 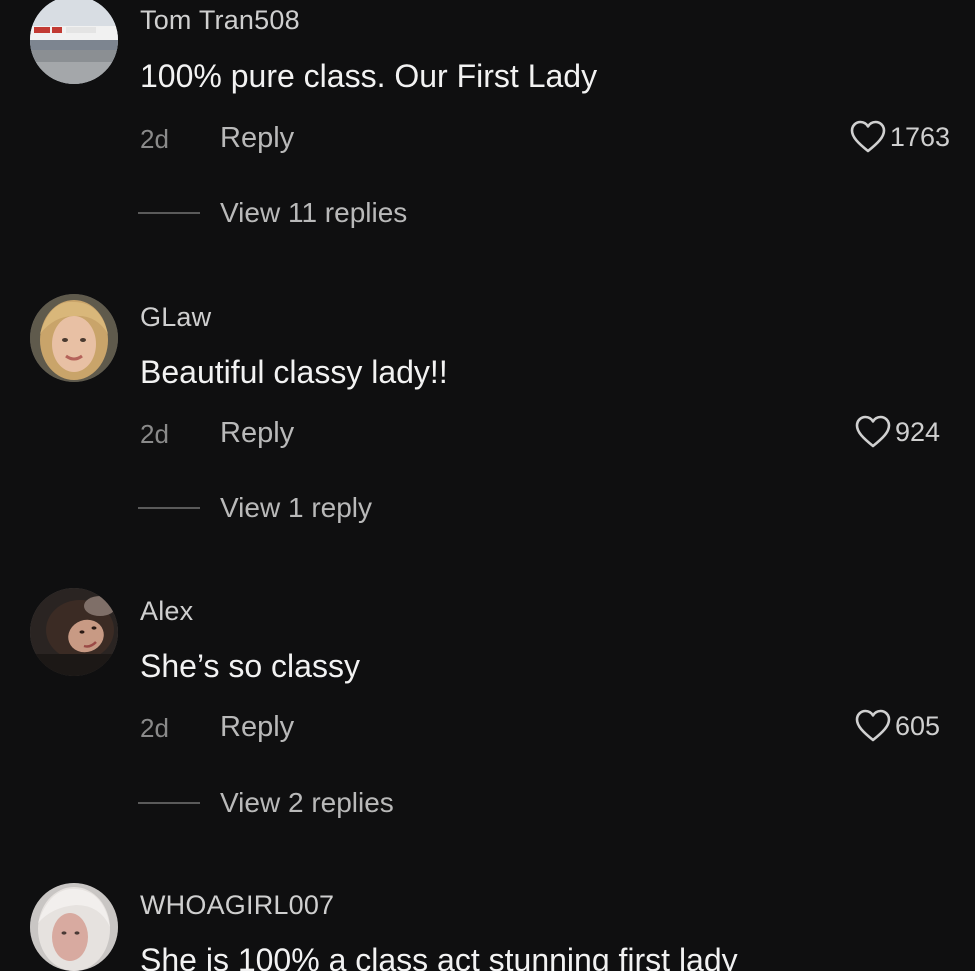 I want to click on username: Alex, so click(x=166, y=611).